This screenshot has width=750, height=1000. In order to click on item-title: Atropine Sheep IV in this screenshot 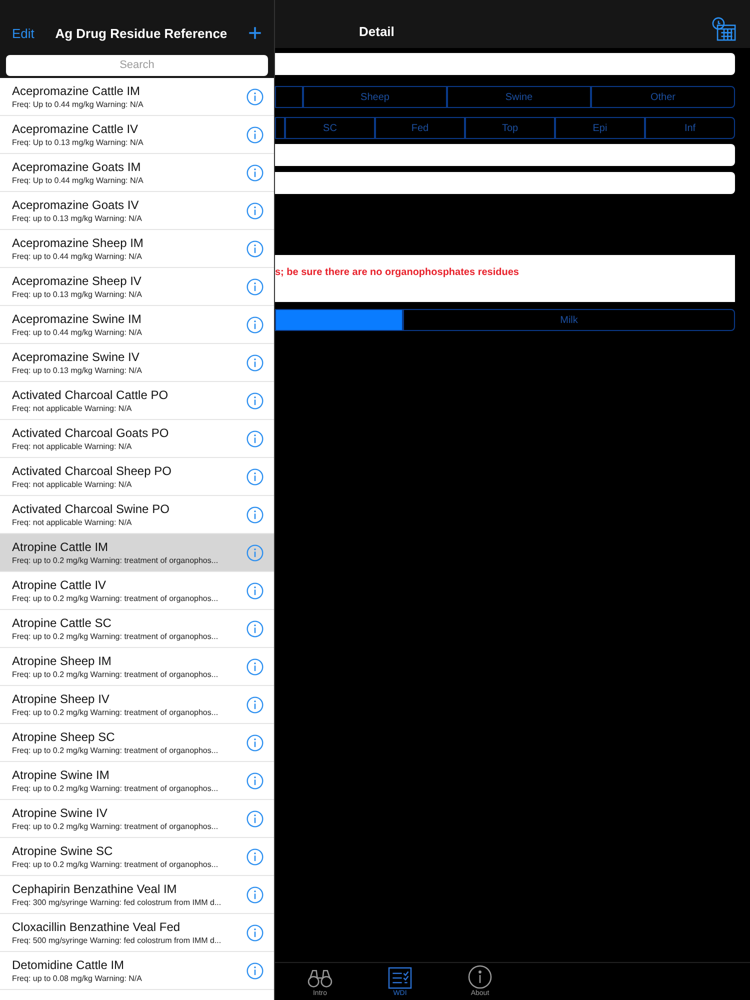, I will do `click(61, 699)`.